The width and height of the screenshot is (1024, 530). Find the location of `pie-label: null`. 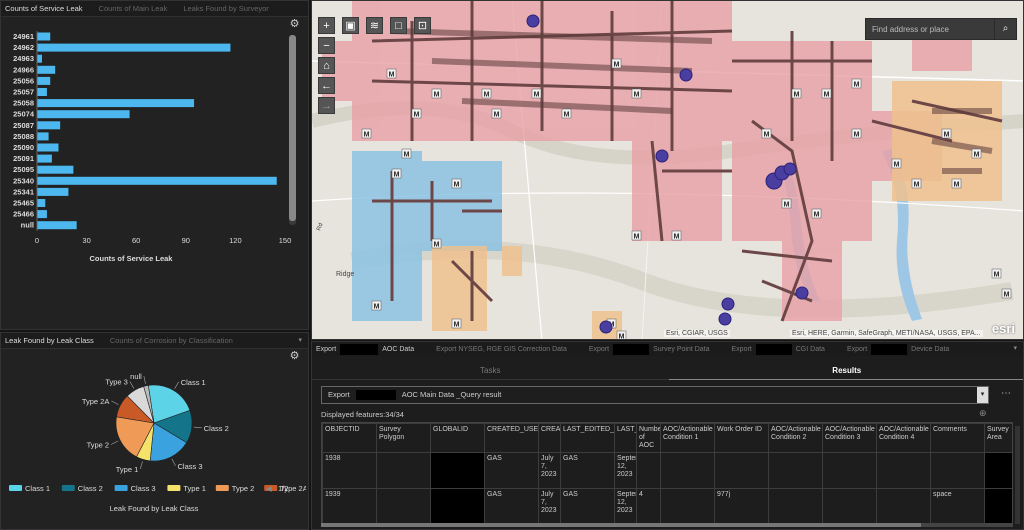

pie-label: null is located at coordinates (136, 376).